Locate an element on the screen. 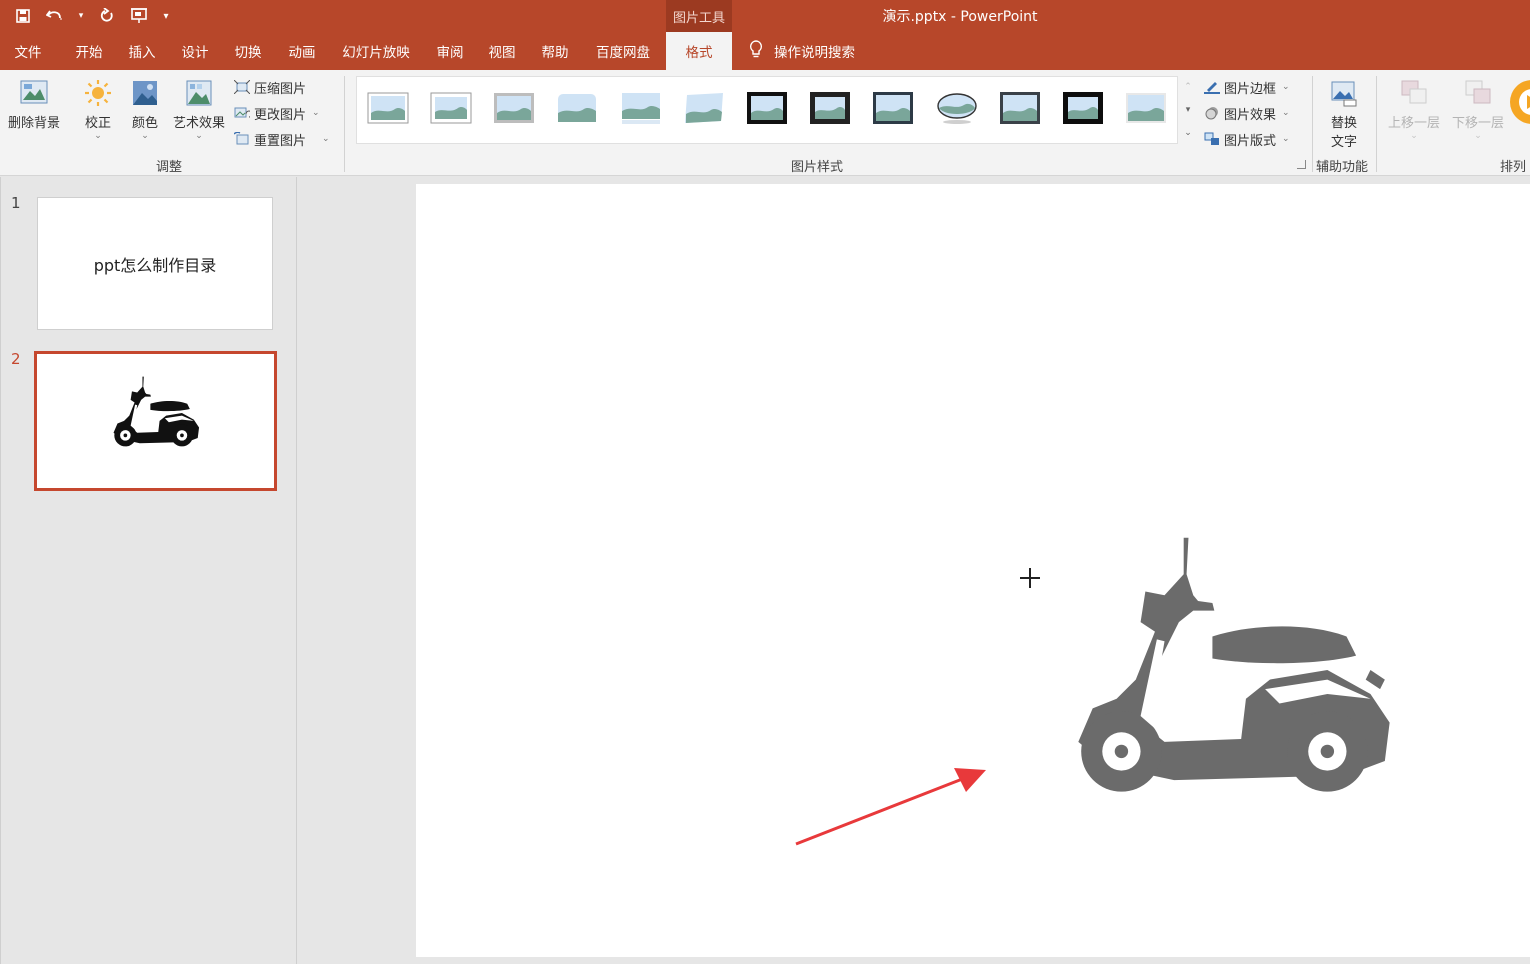  undo-dropdown-icon: ▾ is located at coordinates (81, 16).